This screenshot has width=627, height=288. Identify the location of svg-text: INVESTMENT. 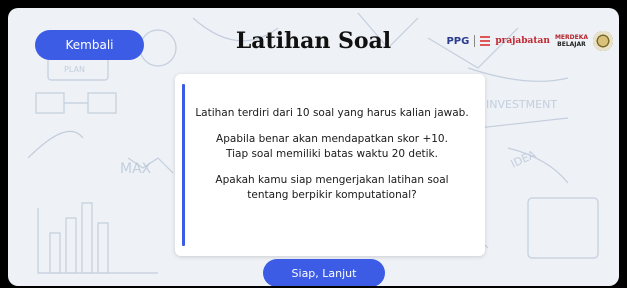
(521, 104).